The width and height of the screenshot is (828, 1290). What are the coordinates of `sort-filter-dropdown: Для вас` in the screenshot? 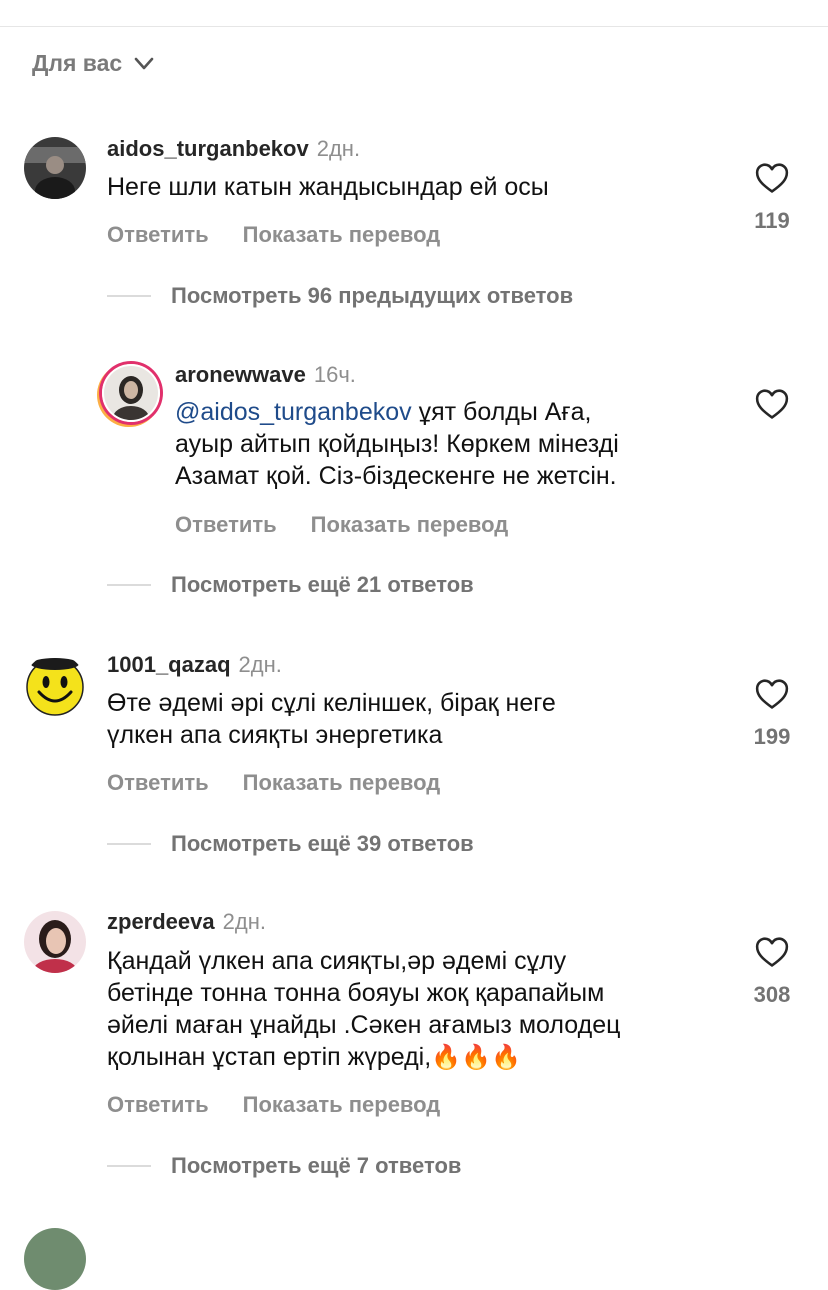 It's located at (93, 63).